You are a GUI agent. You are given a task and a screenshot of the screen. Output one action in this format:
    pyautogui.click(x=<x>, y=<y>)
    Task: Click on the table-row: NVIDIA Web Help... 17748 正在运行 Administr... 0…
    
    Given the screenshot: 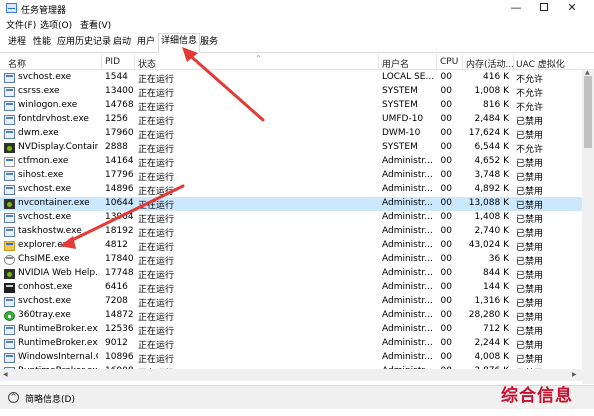 What is the action you would take?
    pyautogui.click(x=297, y=274)
    